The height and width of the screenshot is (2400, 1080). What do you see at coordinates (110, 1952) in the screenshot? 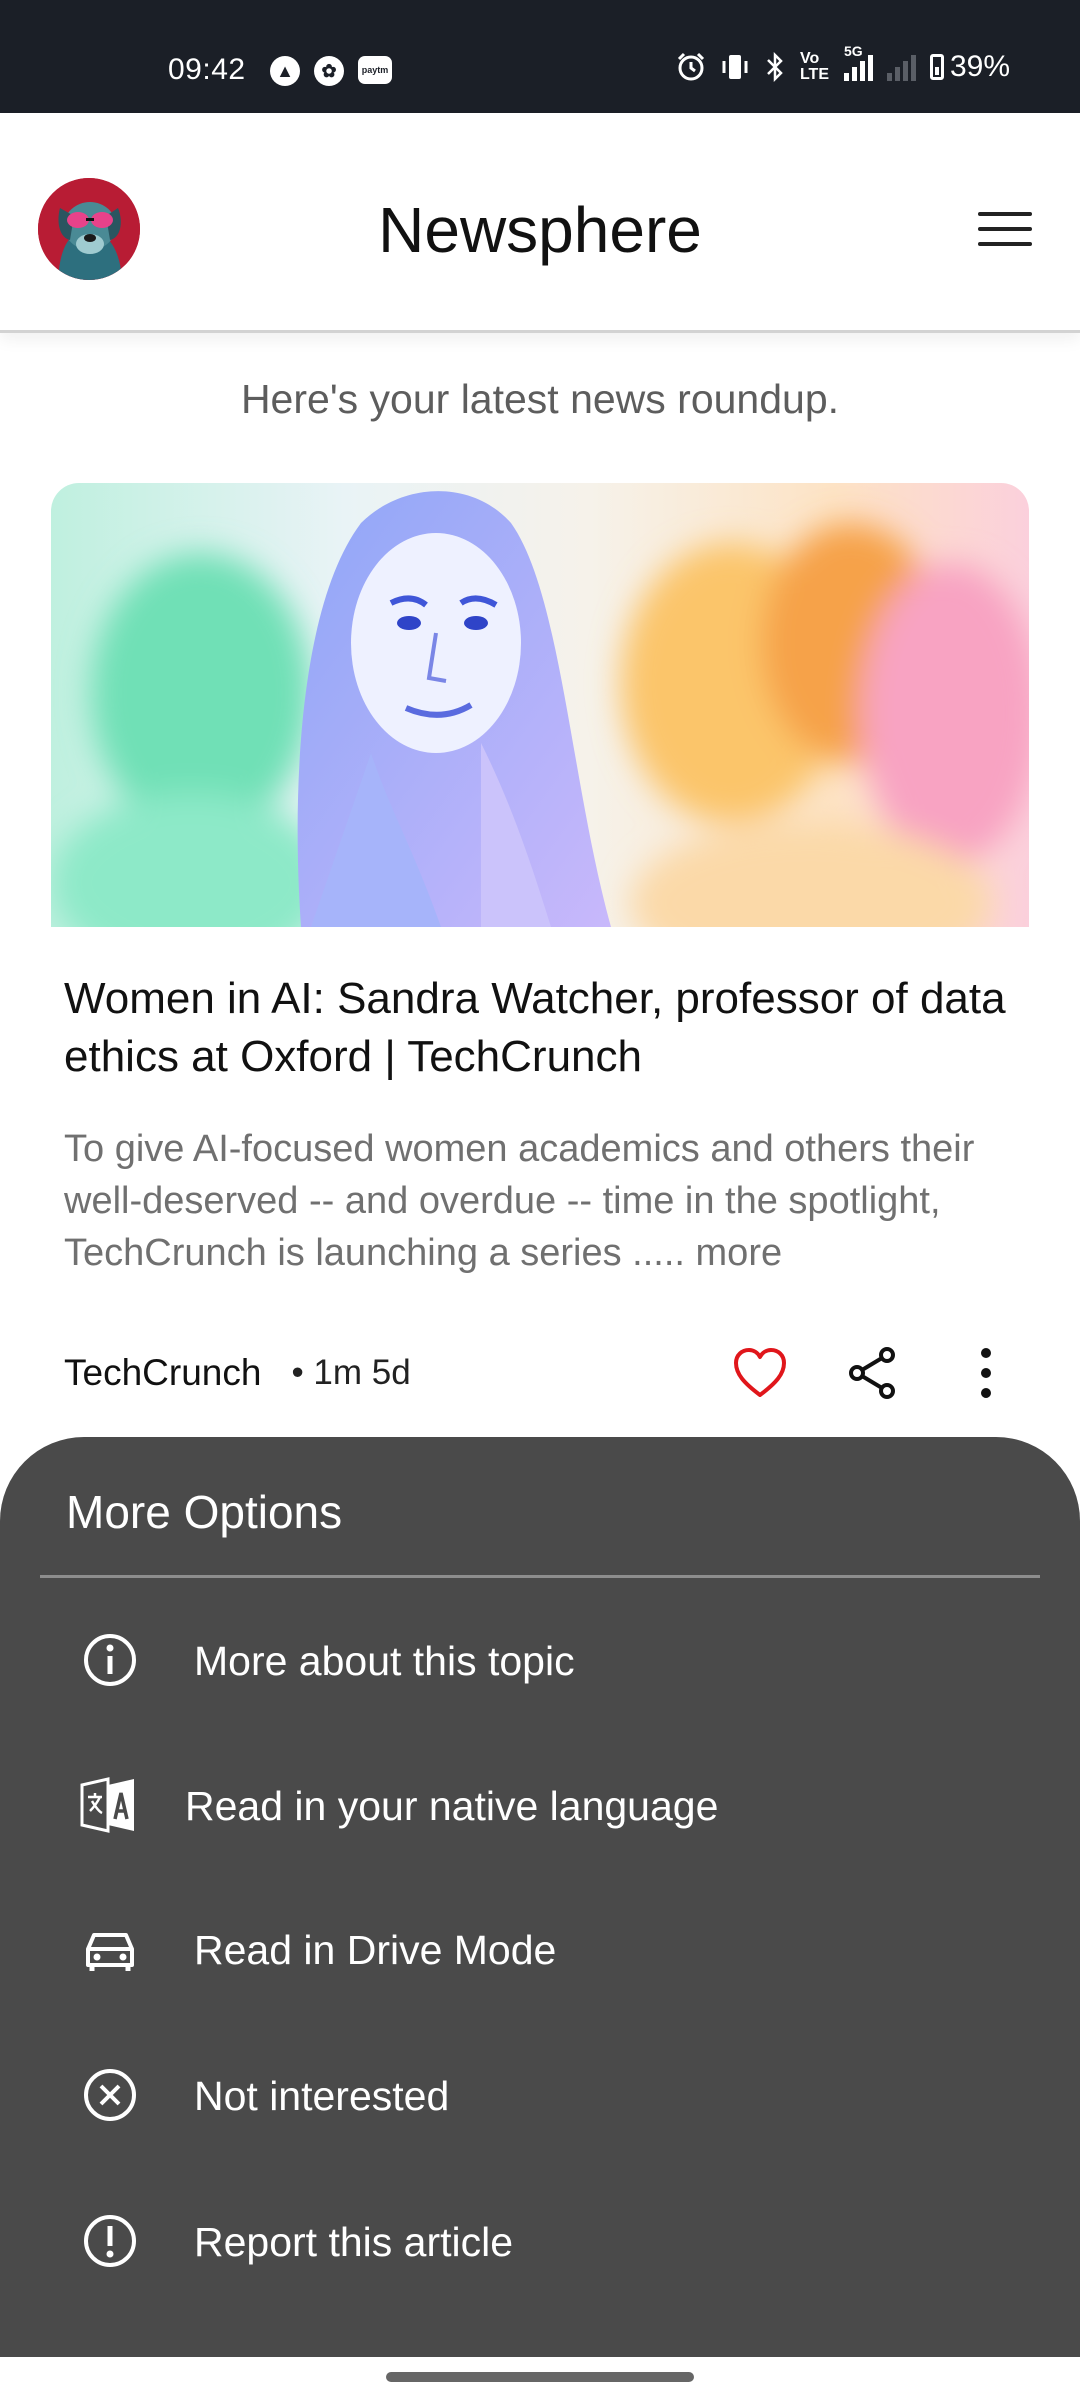
I see `car-icon` at bounding box center [110, 1952].